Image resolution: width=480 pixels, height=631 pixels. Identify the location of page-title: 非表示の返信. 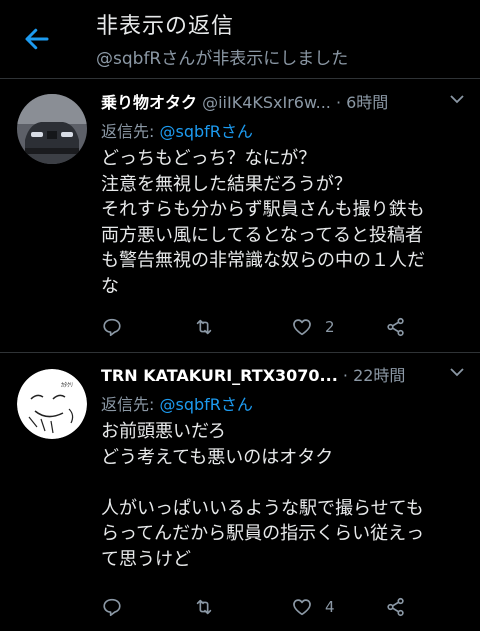
(165, 26).